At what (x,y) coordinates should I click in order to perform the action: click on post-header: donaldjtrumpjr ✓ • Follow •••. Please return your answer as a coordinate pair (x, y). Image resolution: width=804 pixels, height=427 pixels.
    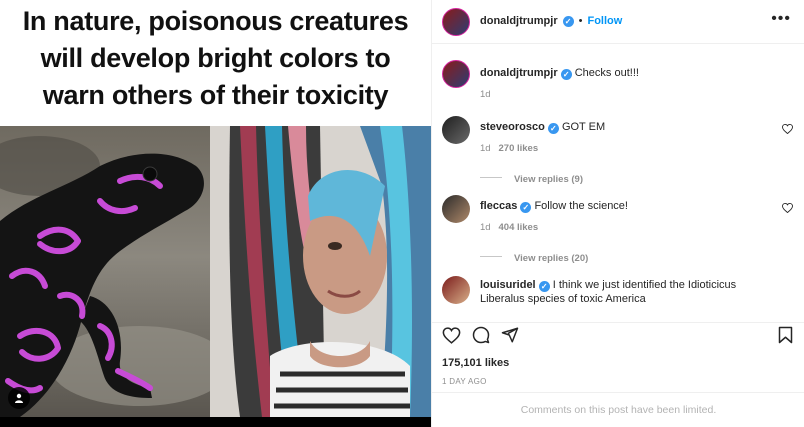
    Looking at the image, I should click on (618, 22).